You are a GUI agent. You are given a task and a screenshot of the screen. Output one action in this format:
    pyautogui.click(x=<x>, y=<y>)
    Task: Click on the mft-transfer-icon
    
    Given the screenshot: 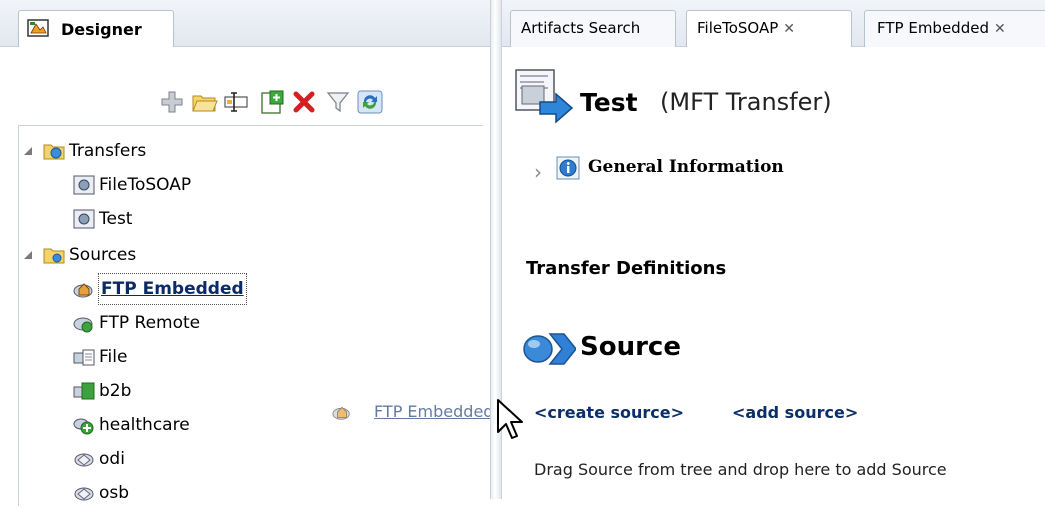 What is the action you would take?
    pyautogui.click(x=544, y=96)
    